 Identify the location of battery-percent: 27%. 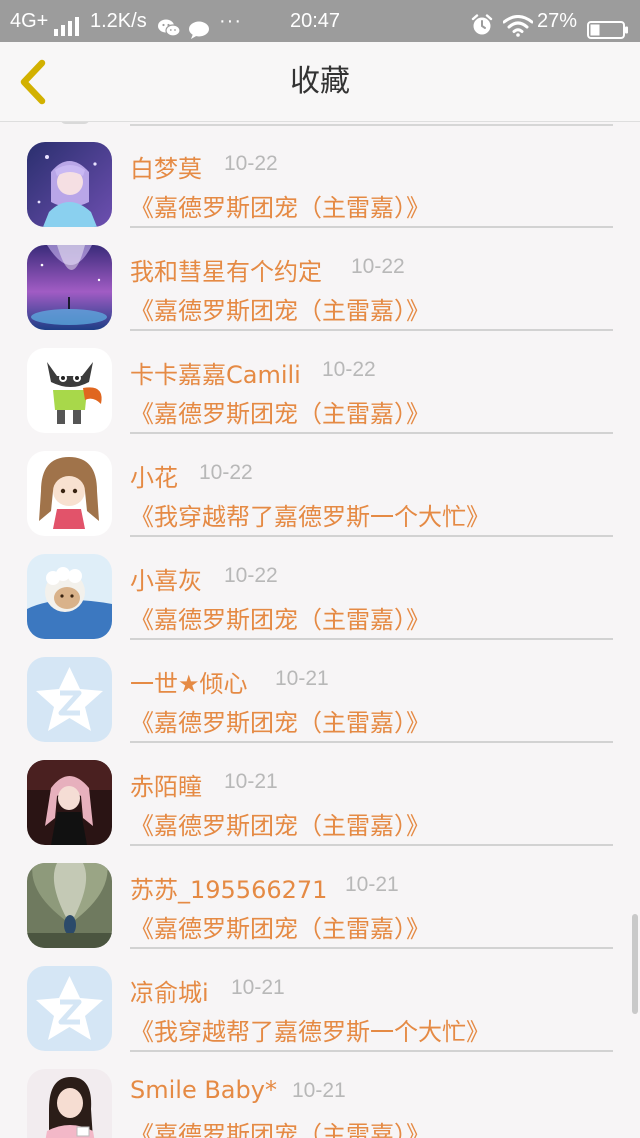
(557, 21).